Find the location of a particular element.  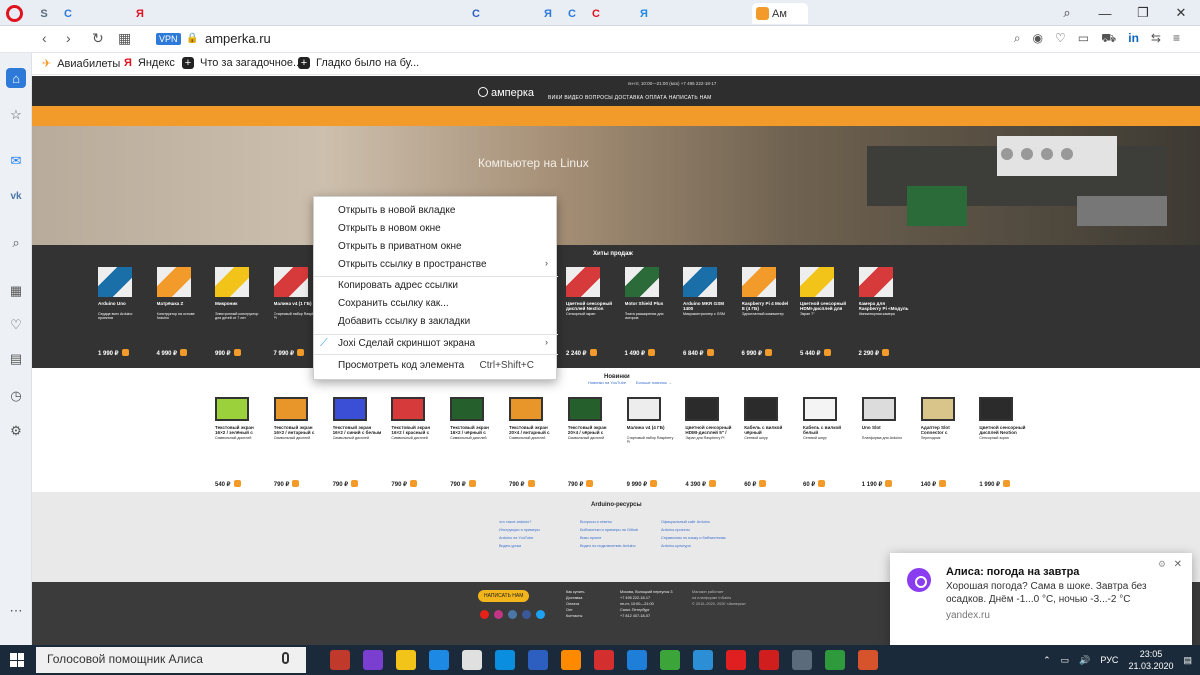

minimize-button: — is located at coordinates (1105, 13).